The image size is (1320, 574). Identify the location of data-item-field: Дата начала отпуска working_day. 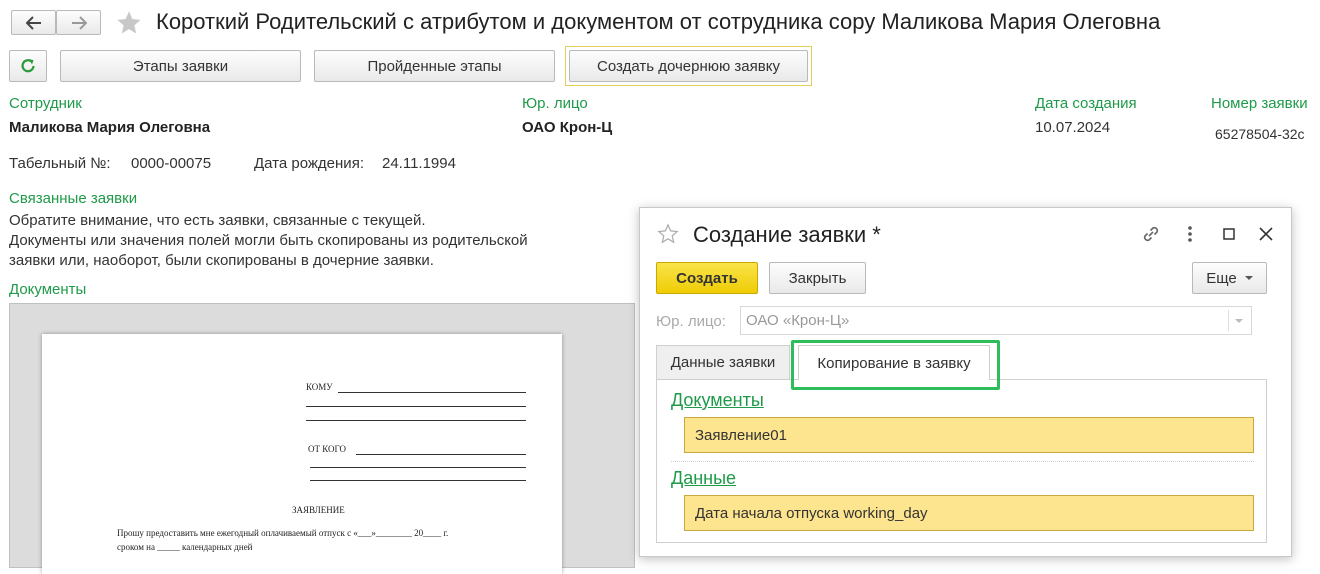
(969, 513).